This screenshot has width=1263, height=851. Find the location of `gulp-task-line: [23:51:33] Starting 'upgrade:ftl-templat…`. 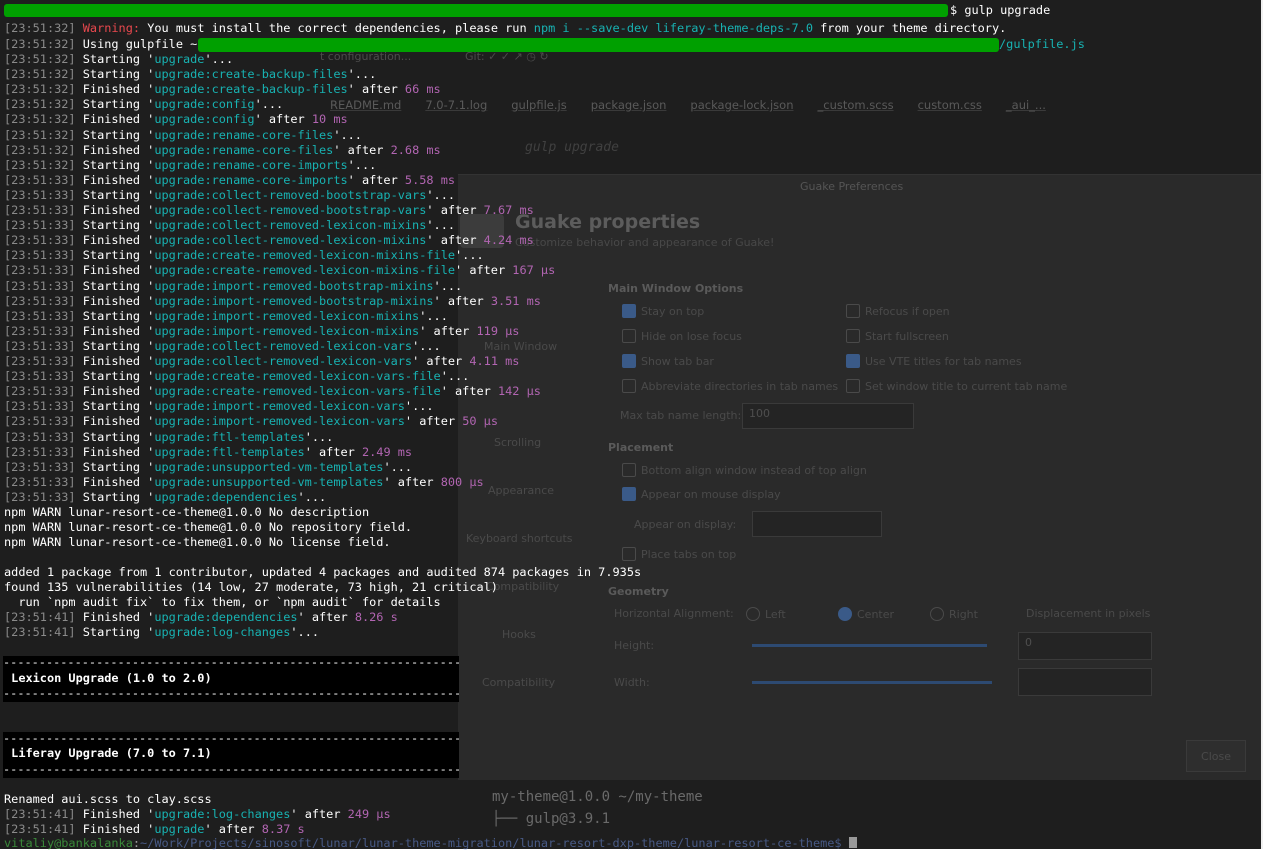

gulp-task-line: [23:51:33] Starting 'upgrade:ftl-templat… is located at coordinates (169, 436).